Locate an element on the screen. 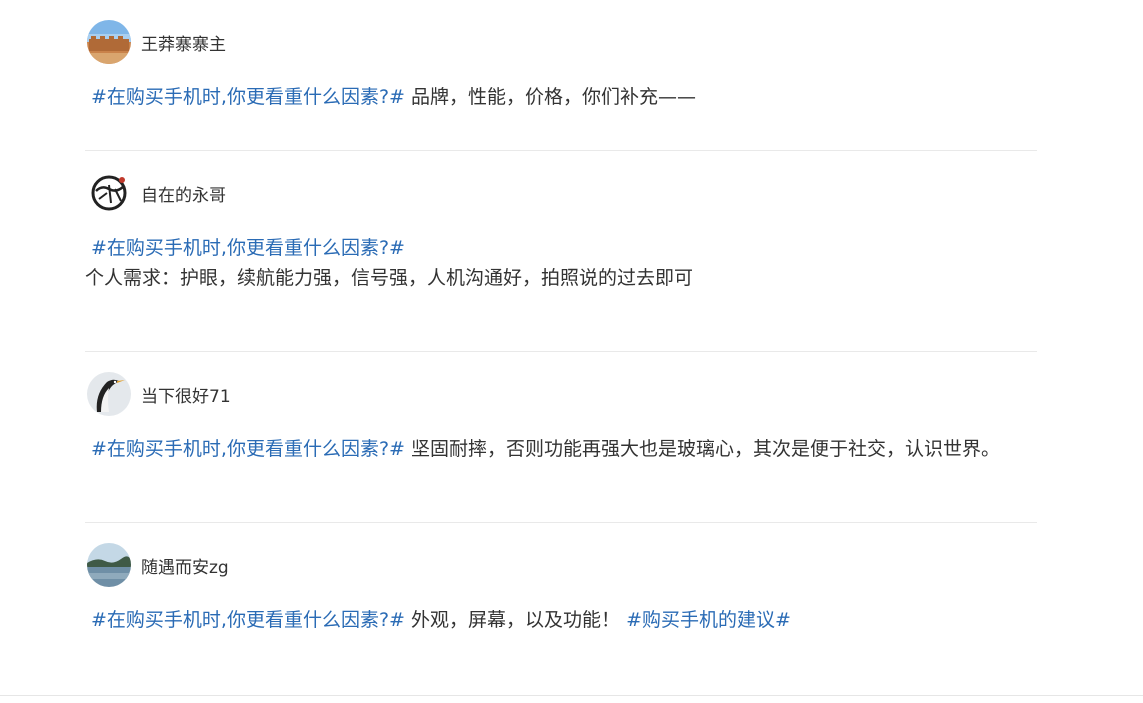 Image resolution: width=1143 pixels, height=703 pixels. post-text: 品牌，性能，价格，你们补充—— is located at coordinates (550, 97).